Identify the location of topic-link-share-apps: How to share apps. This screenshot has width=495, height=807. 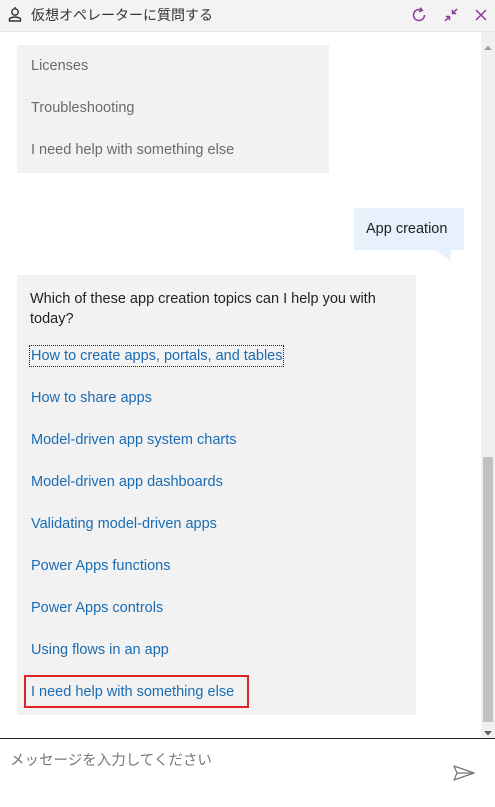
(91, 398).